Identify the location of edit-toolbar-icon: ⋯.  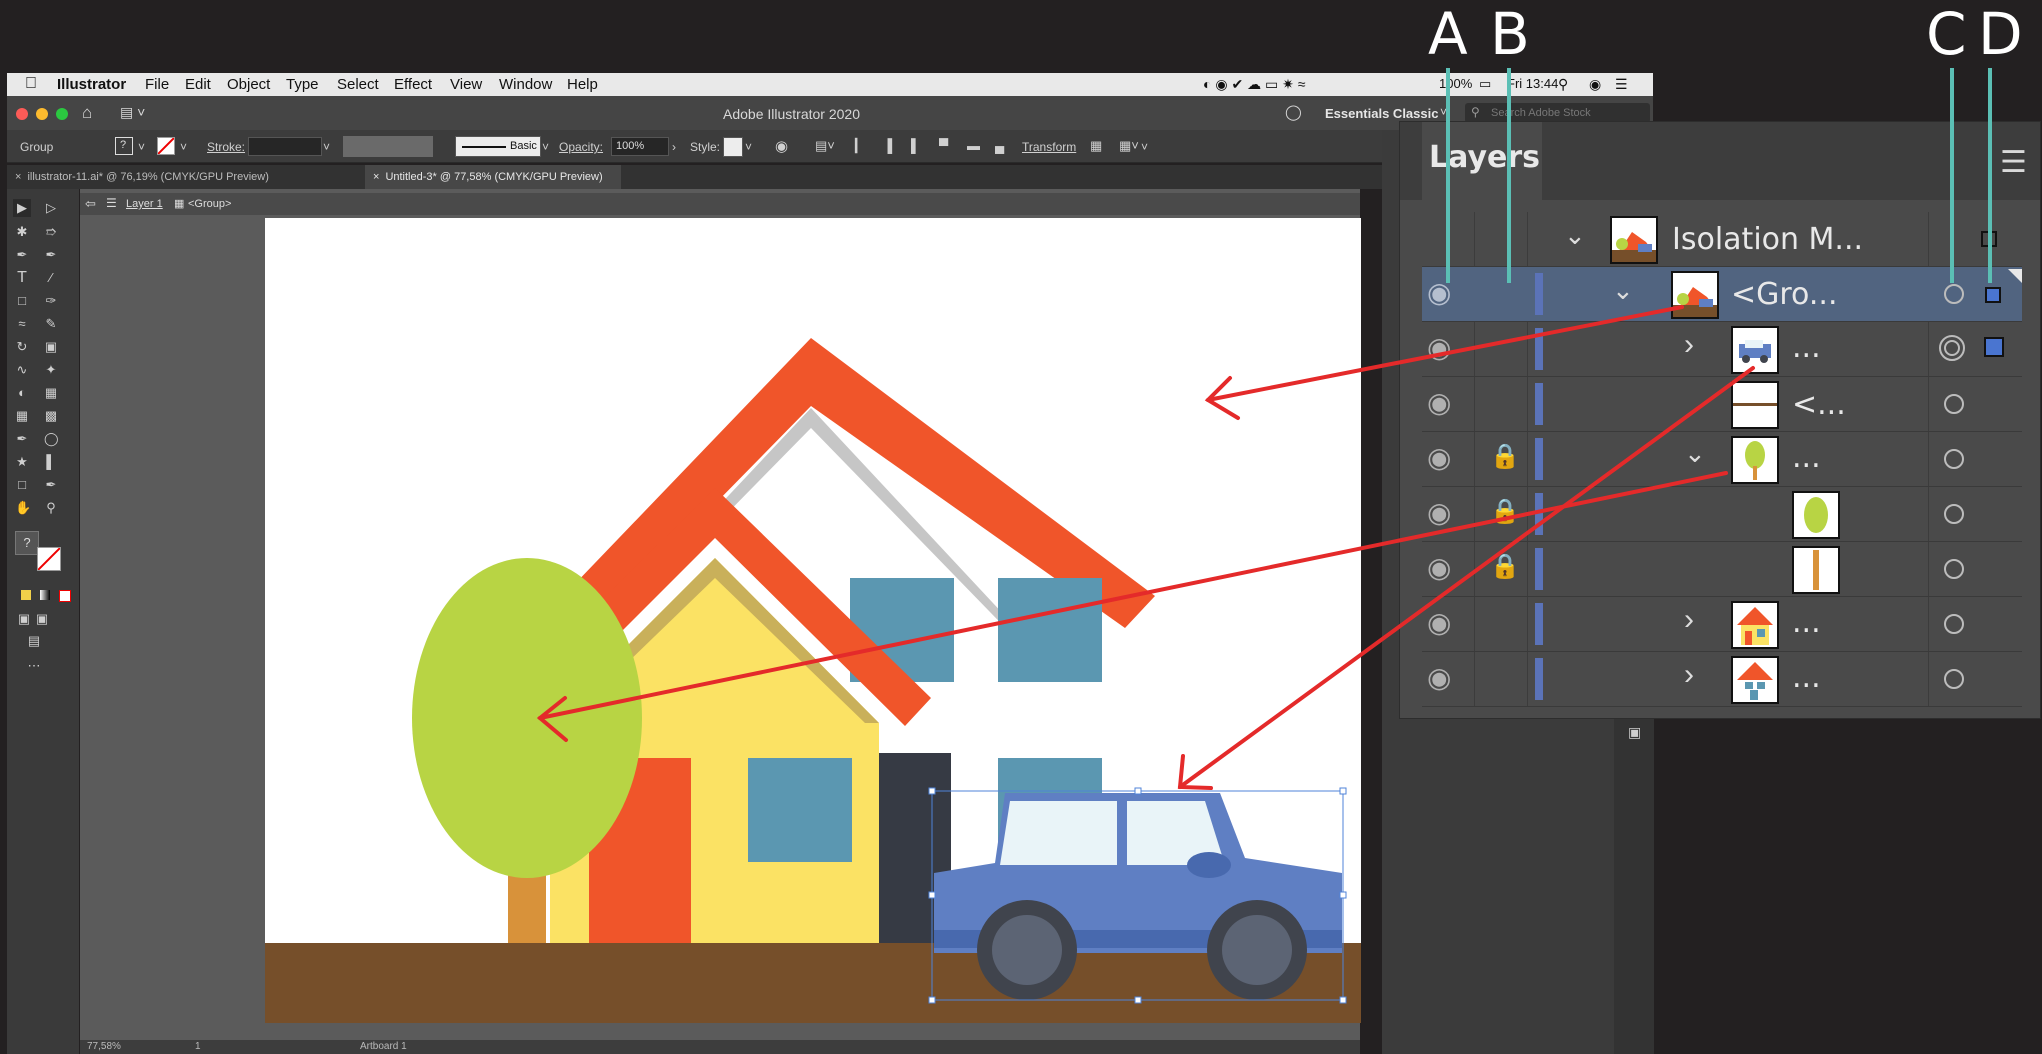
(34, 666).